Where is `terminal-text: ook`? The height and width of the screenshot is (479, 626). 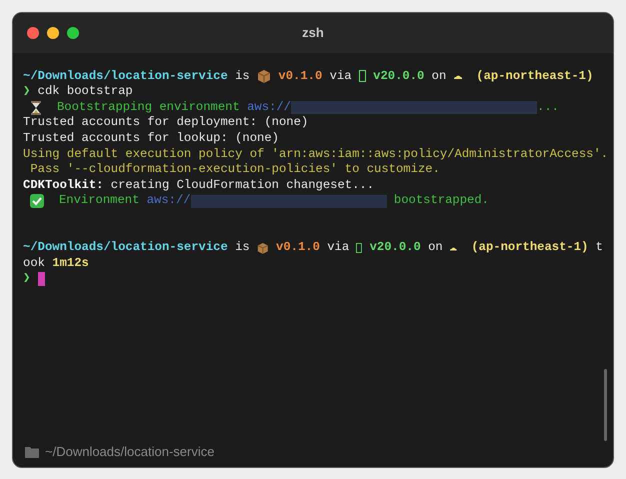
terminal-text: ook is located at coordinates (34, 264).